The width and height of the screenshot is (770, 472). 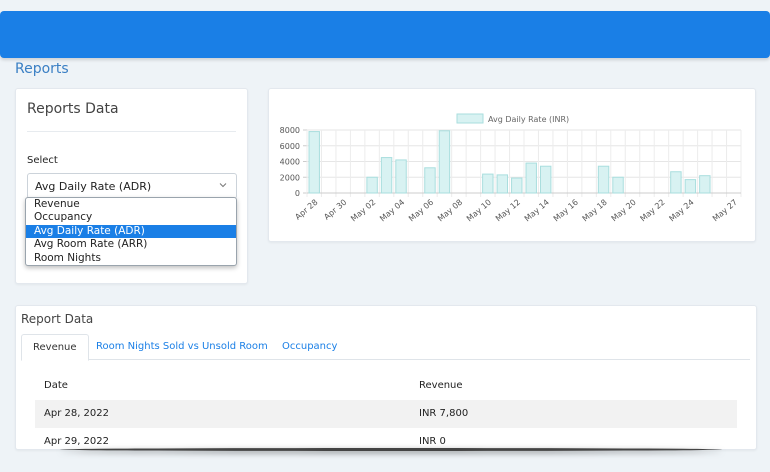 What do you see at coordinates (309, 347) in the screenshot?
I see `tab-occupancy: Occupancy` at bounding box center [309, 347].